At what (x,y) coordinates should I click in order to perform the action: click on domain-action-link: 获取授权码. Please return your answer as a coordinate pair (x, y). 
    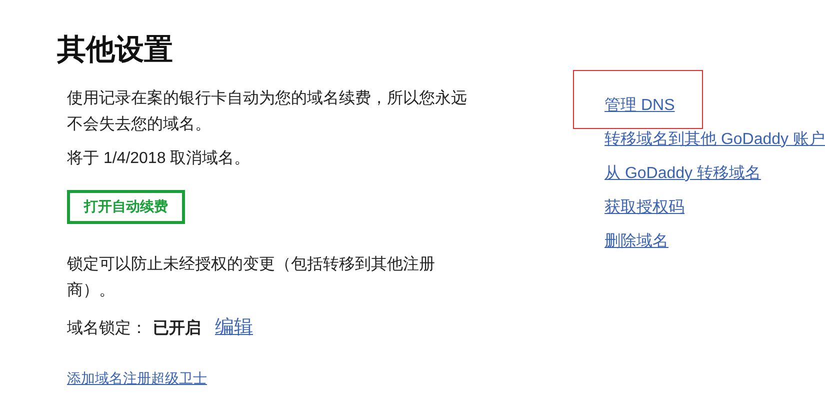
    Looking at the image, I should click on (644, 207).